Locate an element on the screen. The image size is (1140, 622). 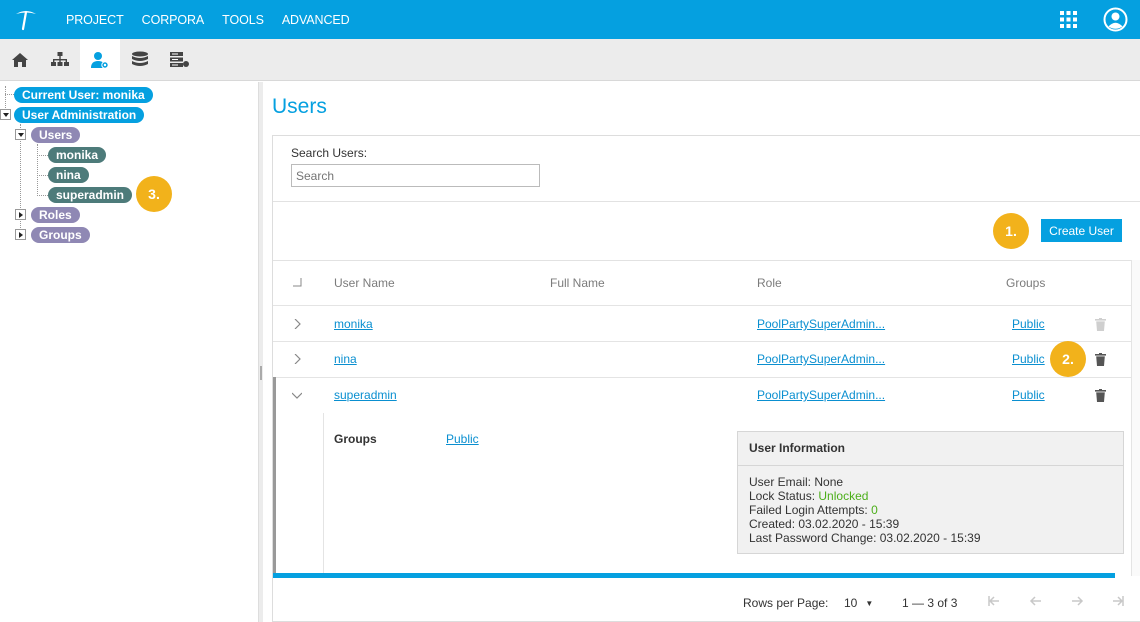
server-icon is located at coordinates (179, 59).